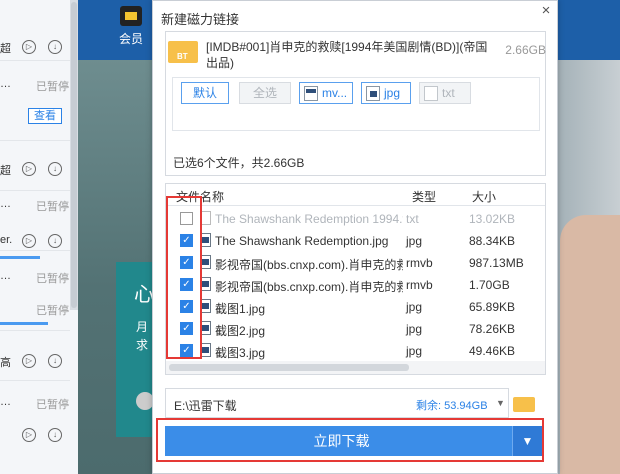 This screenshot has height=474, width=620. I want to click on file-name: 截图2.jpg, so click(240, 331).